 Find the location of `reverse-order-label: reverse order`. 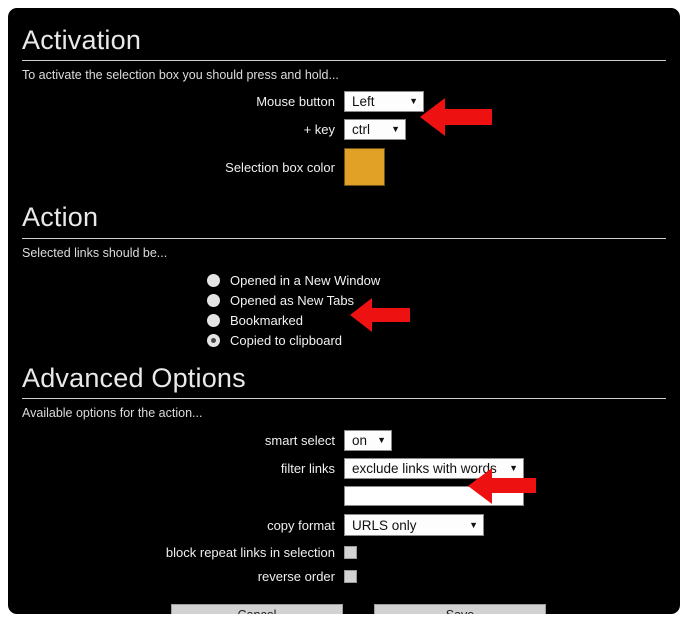

reverse-order-label: reverse order is located at coordinates (296, 577).